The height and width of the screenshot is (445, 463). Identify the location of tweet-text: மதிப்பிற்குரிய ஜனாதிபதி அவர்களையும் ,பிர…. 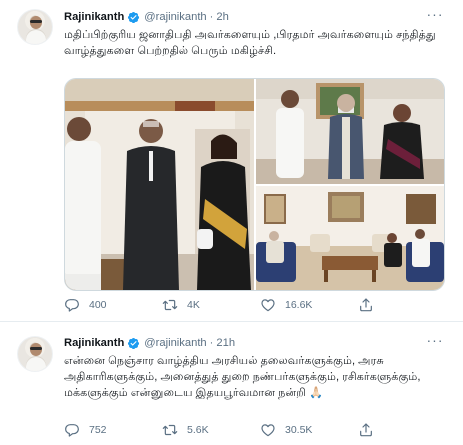
(250, 43).